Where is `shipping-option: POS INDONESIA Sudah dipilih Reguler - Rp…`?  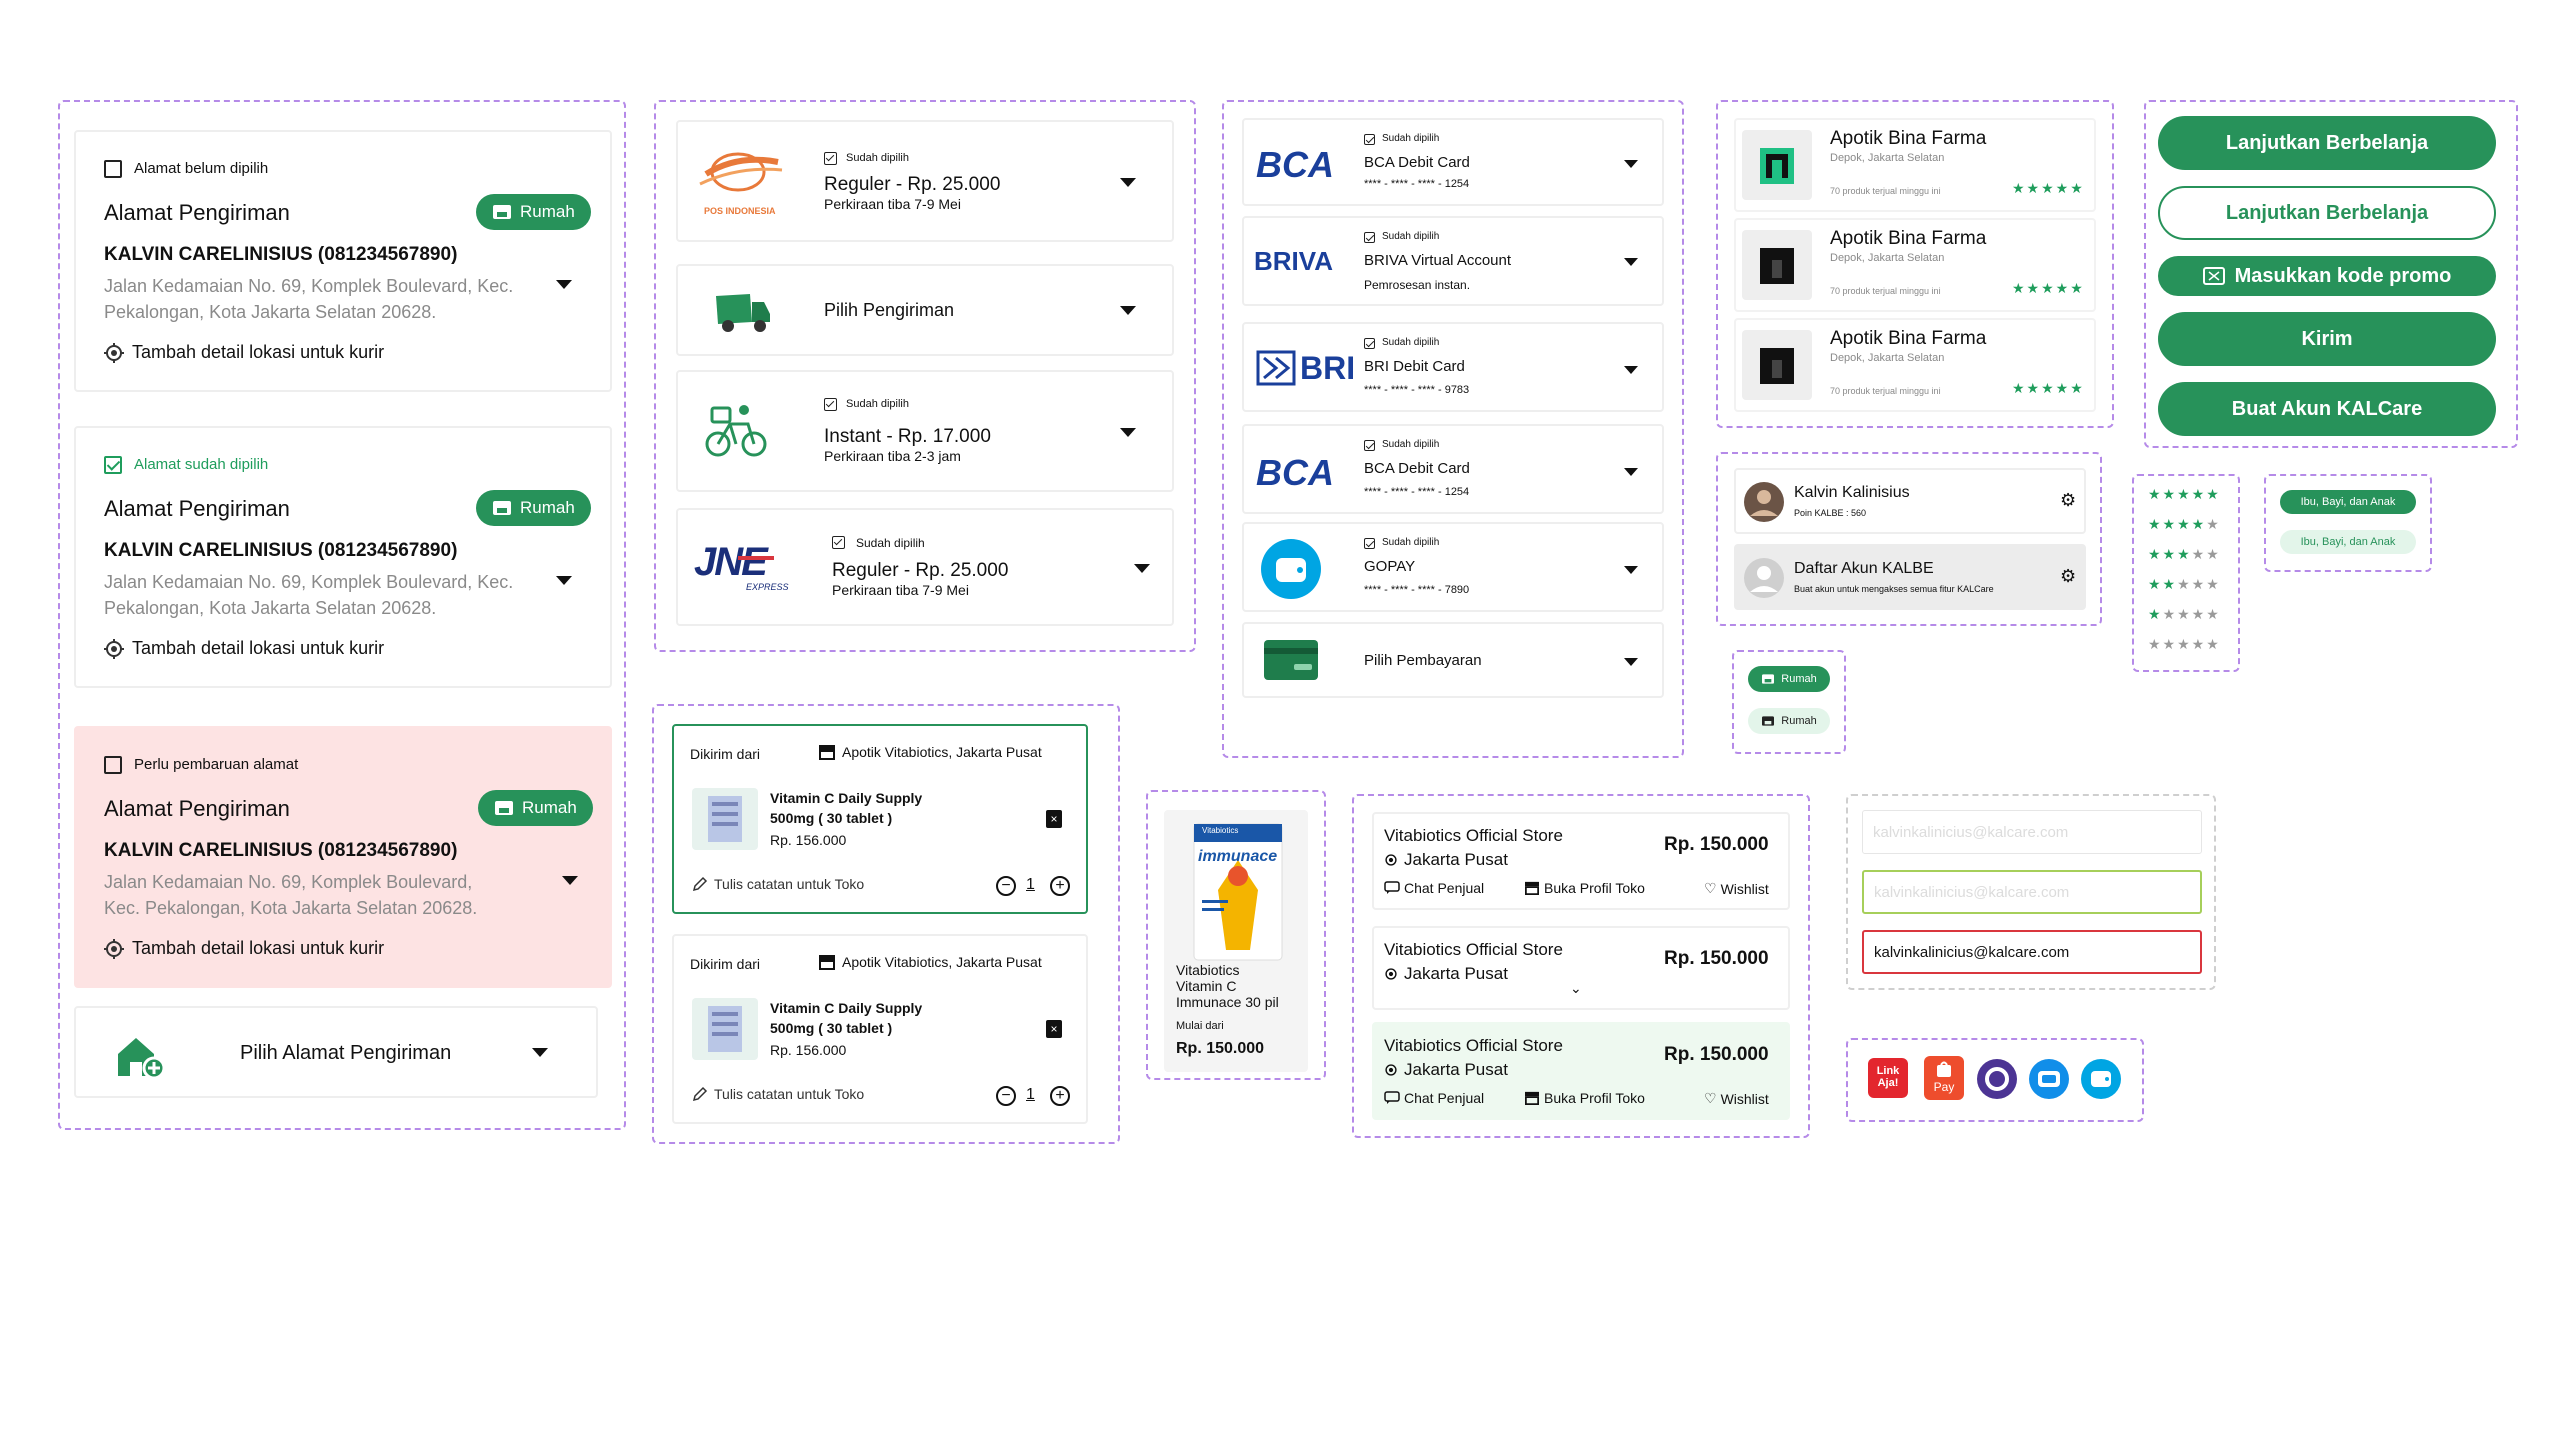 shipping-option: POS INDONESIA Sudah dipilih Reguler - Rp… is located at coordinates (925, 181).